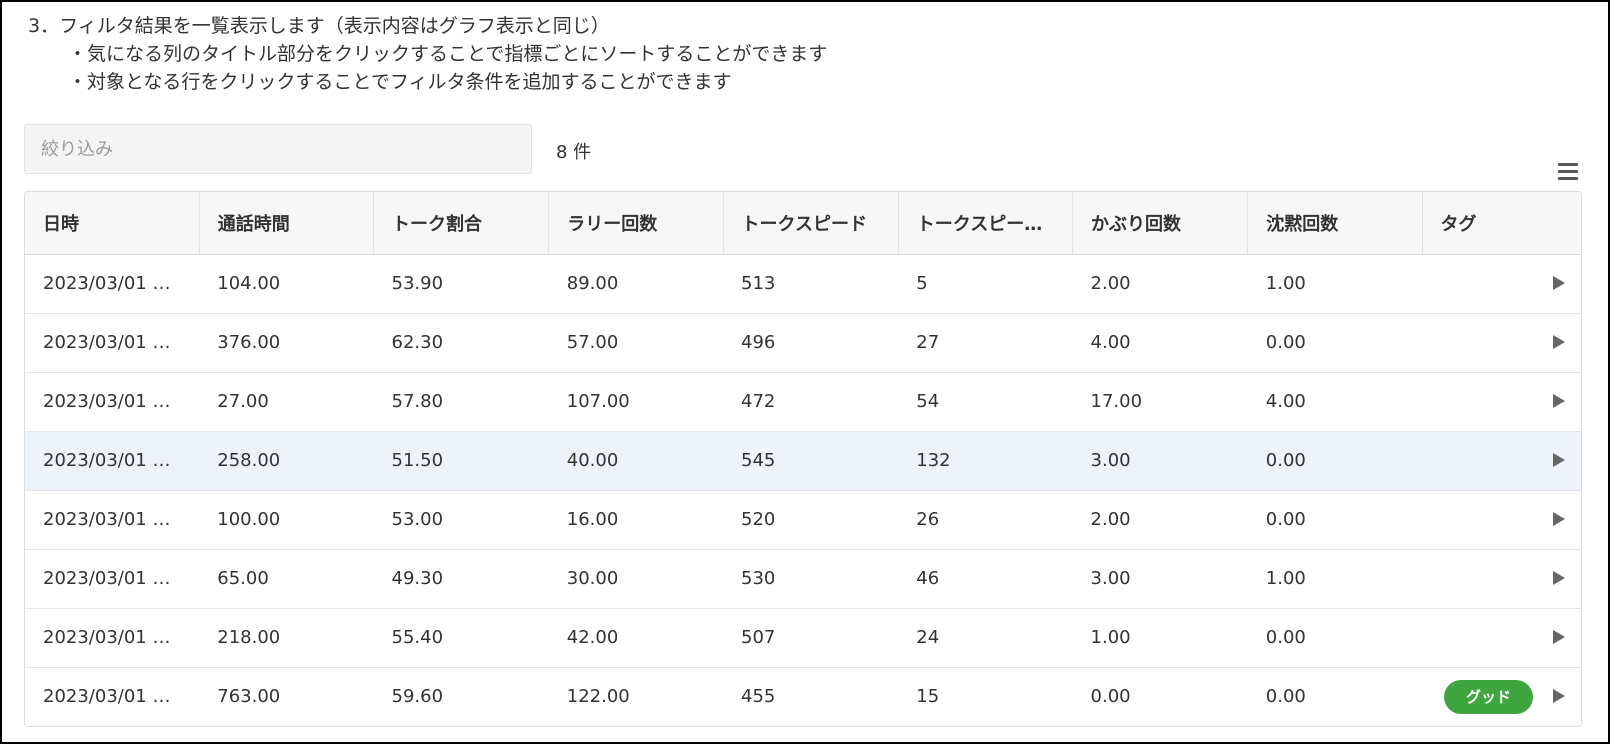 The height and width of the screenshot is (744, 1610). Describe the element at coordinates (249, 697) in the screenshot. I see `cell-call-duration: 763.00` at that location.